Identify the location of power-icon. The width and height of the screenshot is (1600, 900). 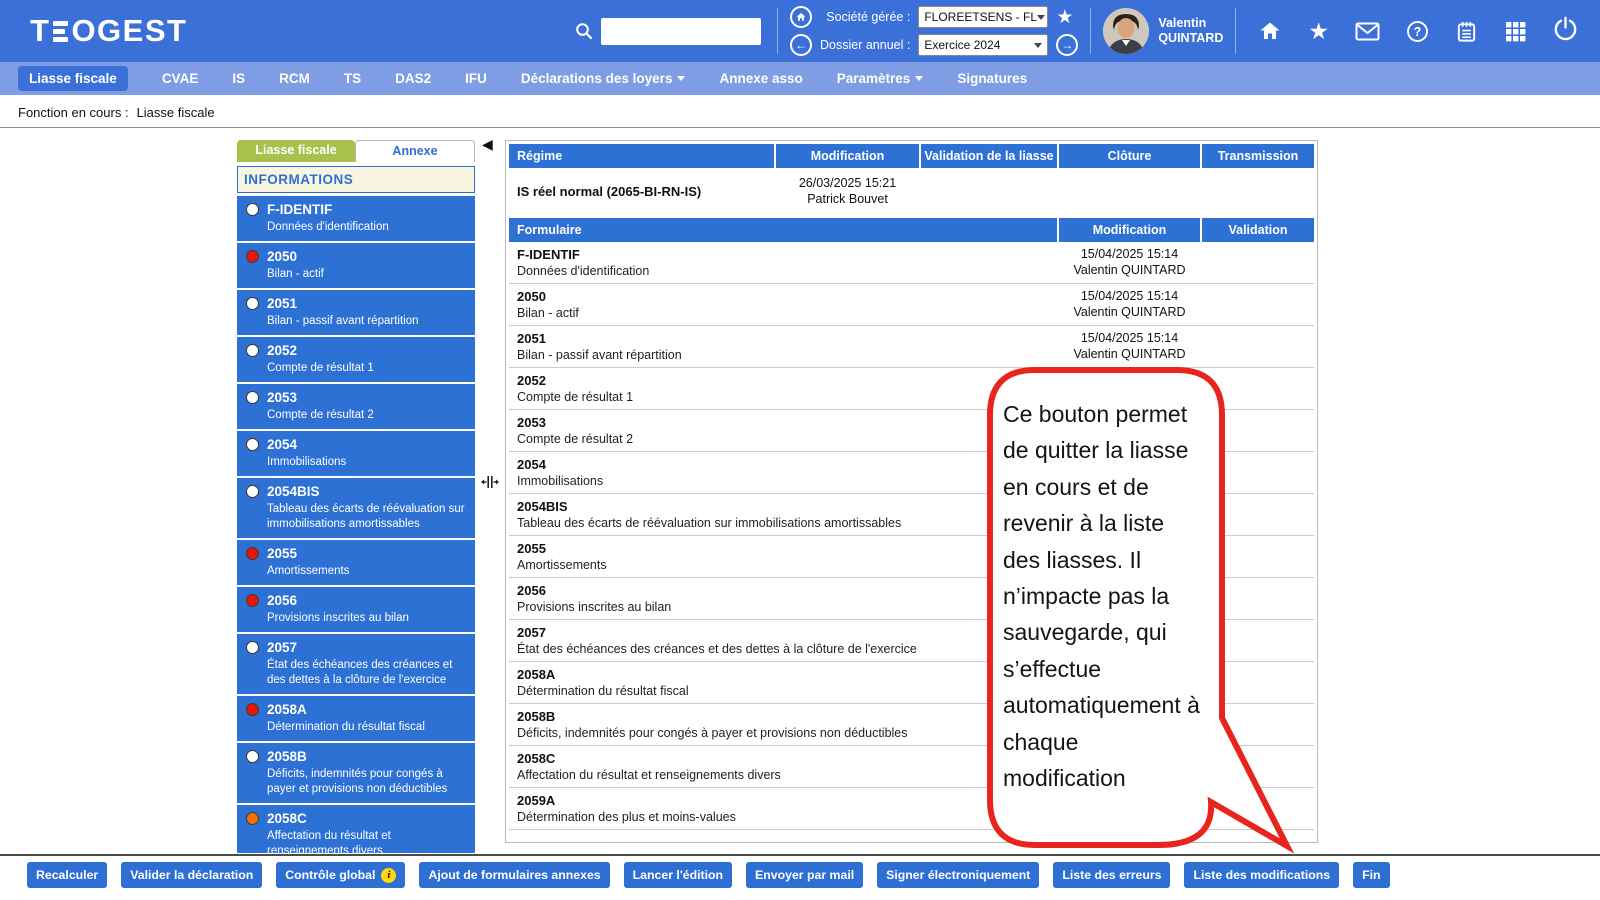
(1565, 31).